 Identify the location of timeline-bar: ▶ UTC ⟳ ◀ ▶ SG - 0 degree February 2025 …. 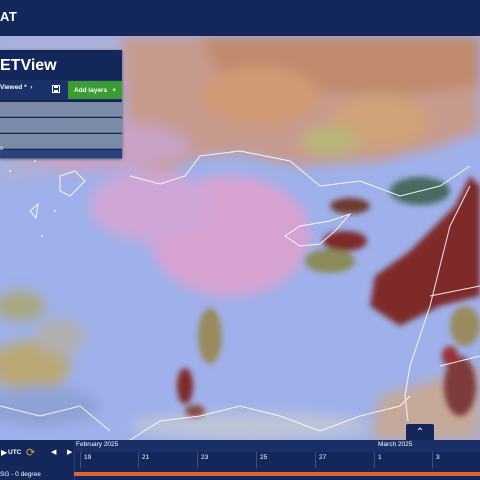
(240, 460).